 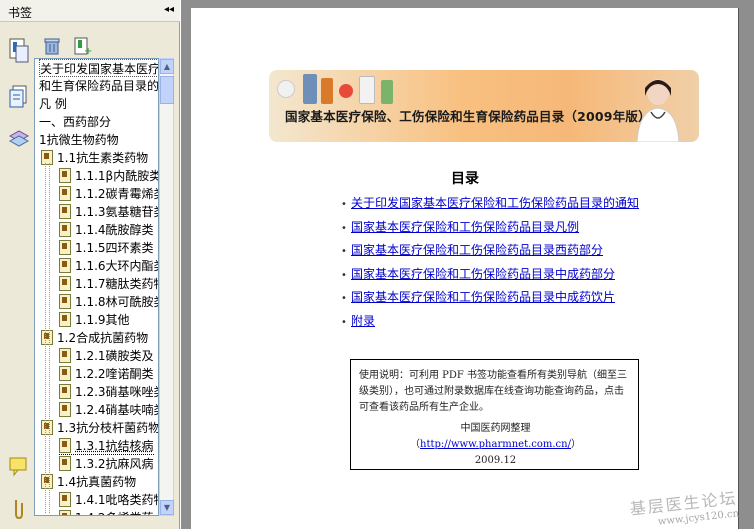 I want to click on bookmark-item: 1.1.4酰胺醇类, so click(x=106, y=230).